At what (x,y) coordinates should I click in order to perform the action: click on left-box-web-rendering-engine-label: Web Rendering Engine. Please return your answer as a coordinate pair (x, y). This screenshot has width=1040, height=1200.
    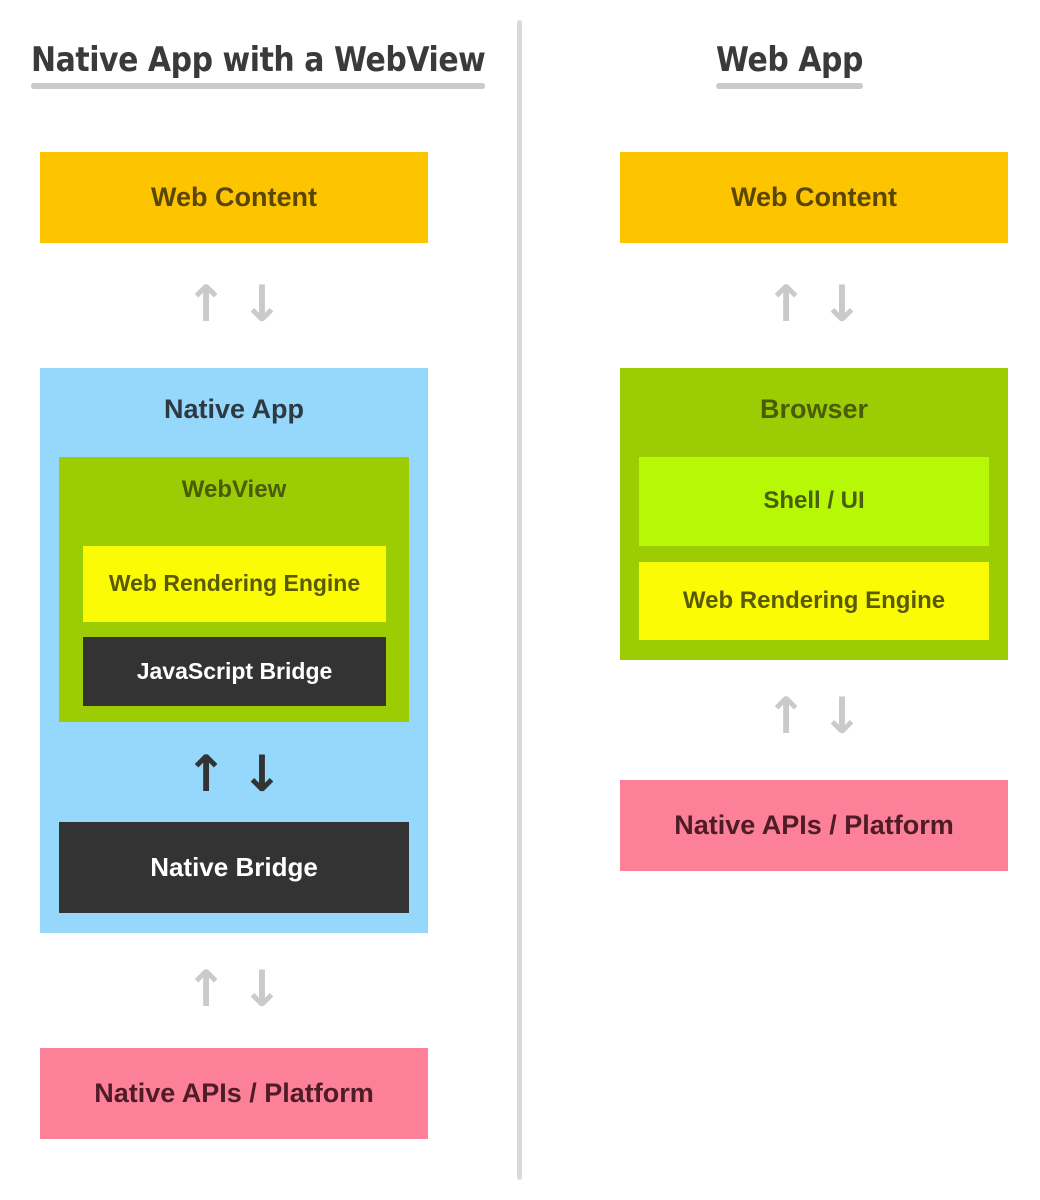
    Looking at the image, I should click on (234, 583).